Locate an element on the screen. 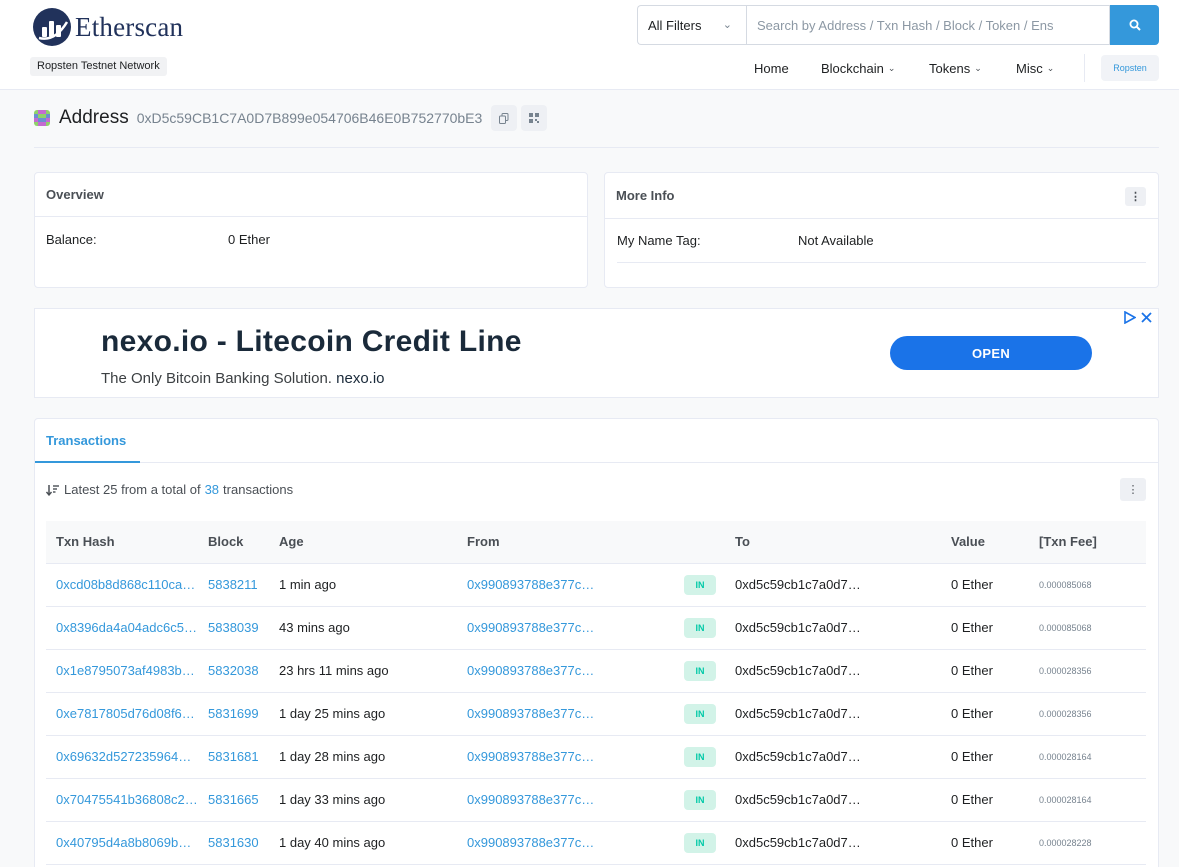  nav-divider is located at coordinates (1084, 68).